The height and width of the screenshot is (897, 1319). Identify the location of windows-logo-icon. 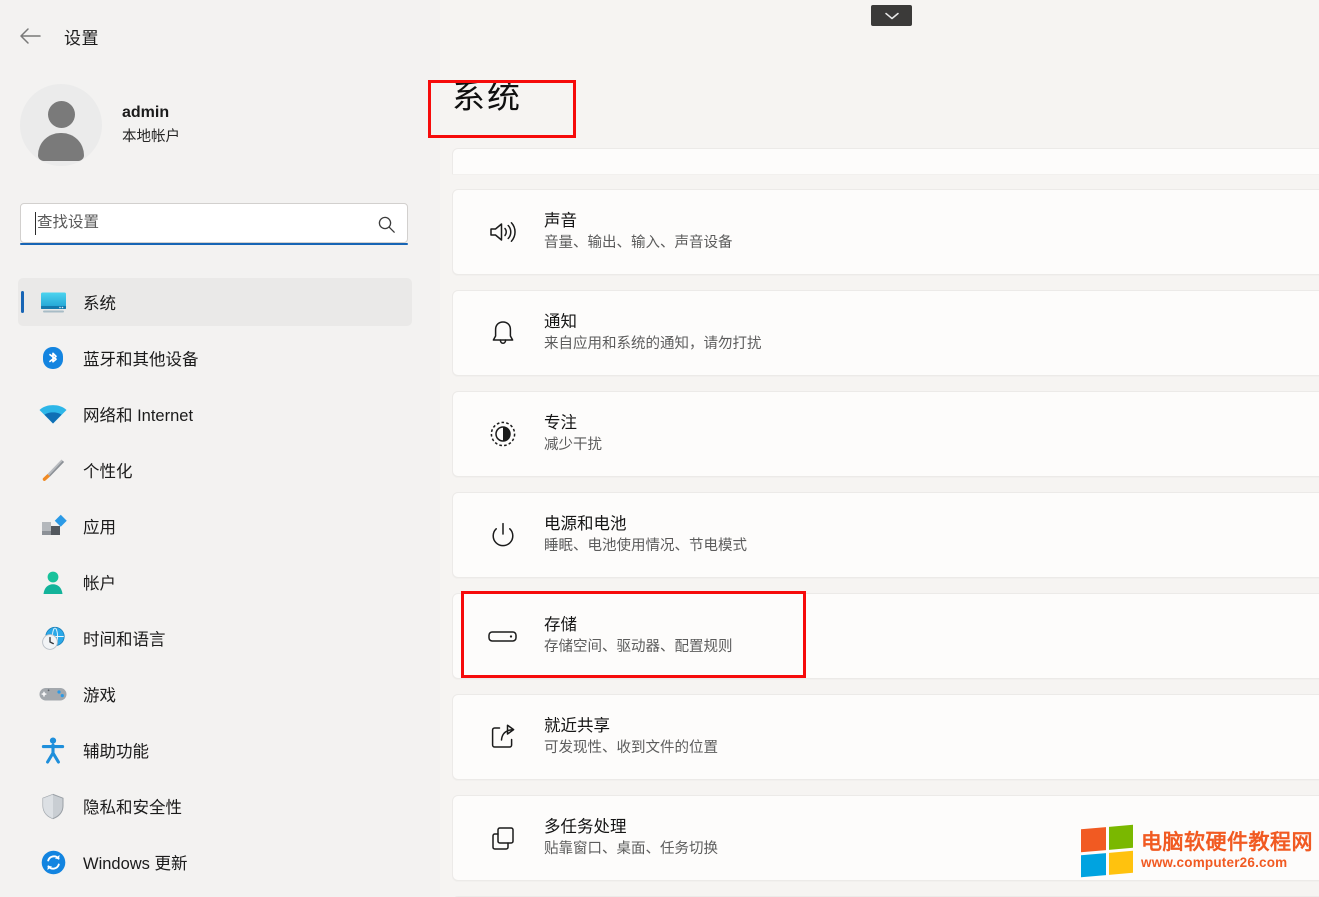
(1107, 851).